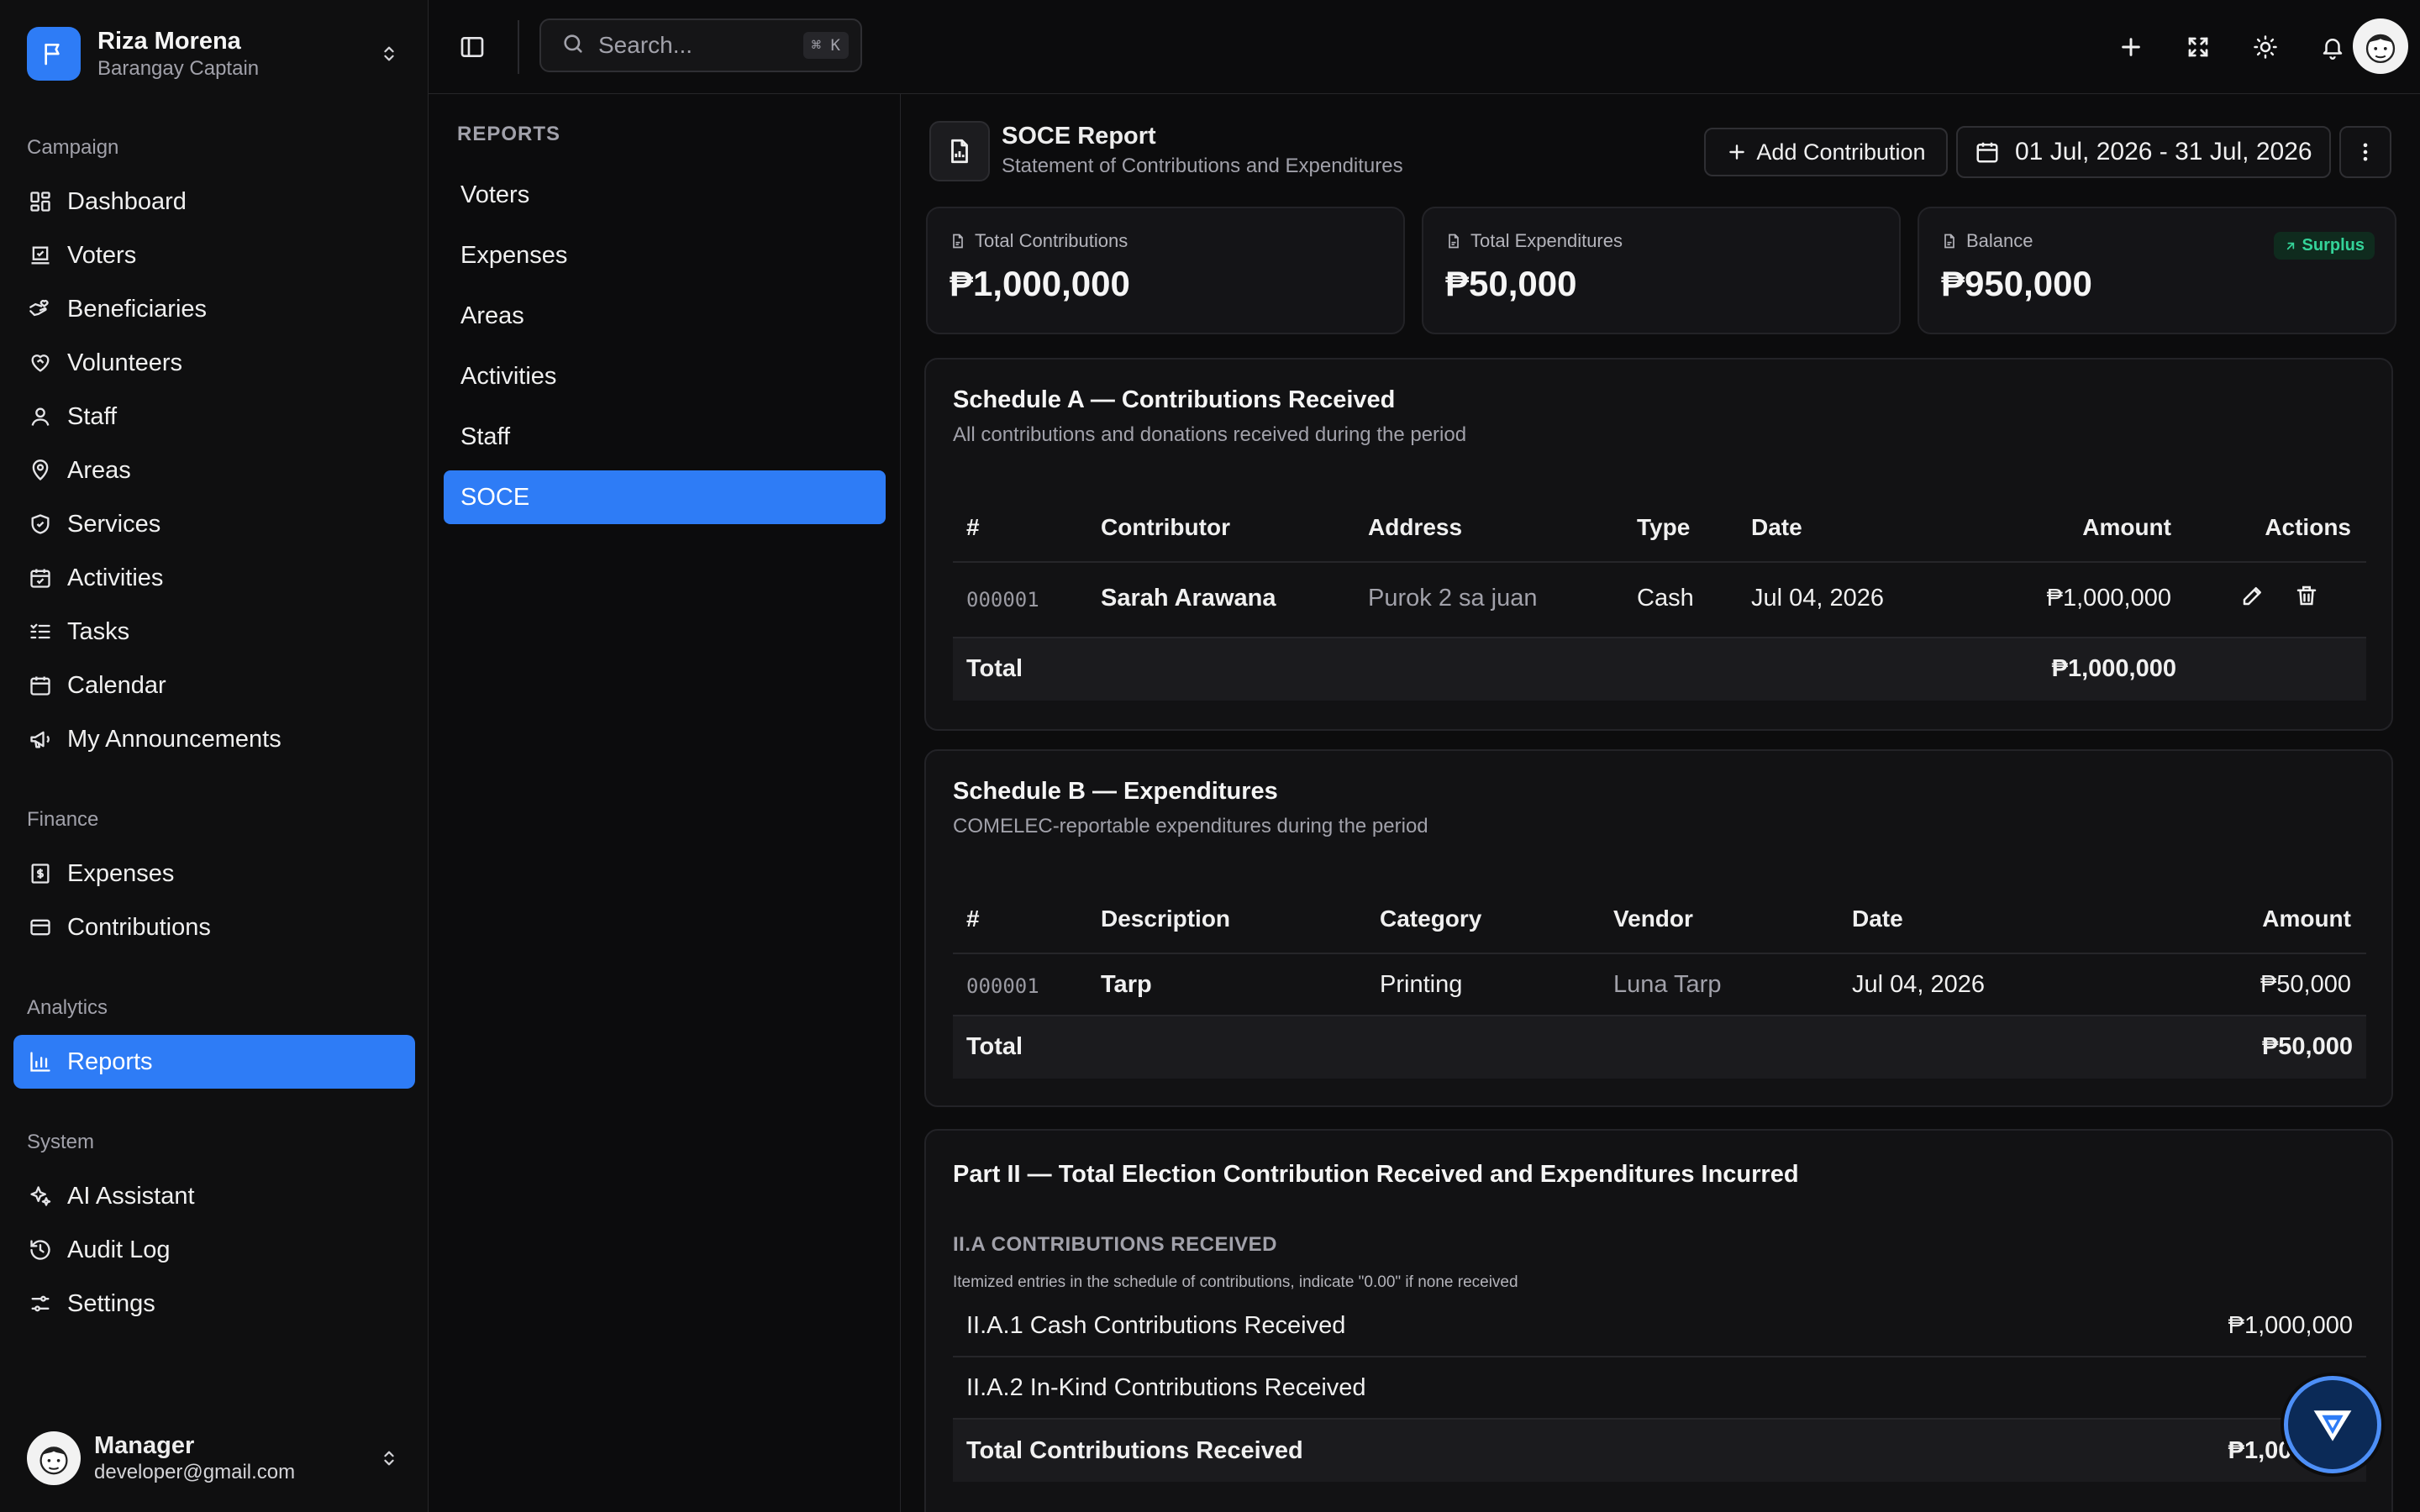 This screenshot has height=1512, width=2420. What do you see at coordinates (40, 255) in the screenshot?
I see `ballot-icon` at bounding box center [40, 255].